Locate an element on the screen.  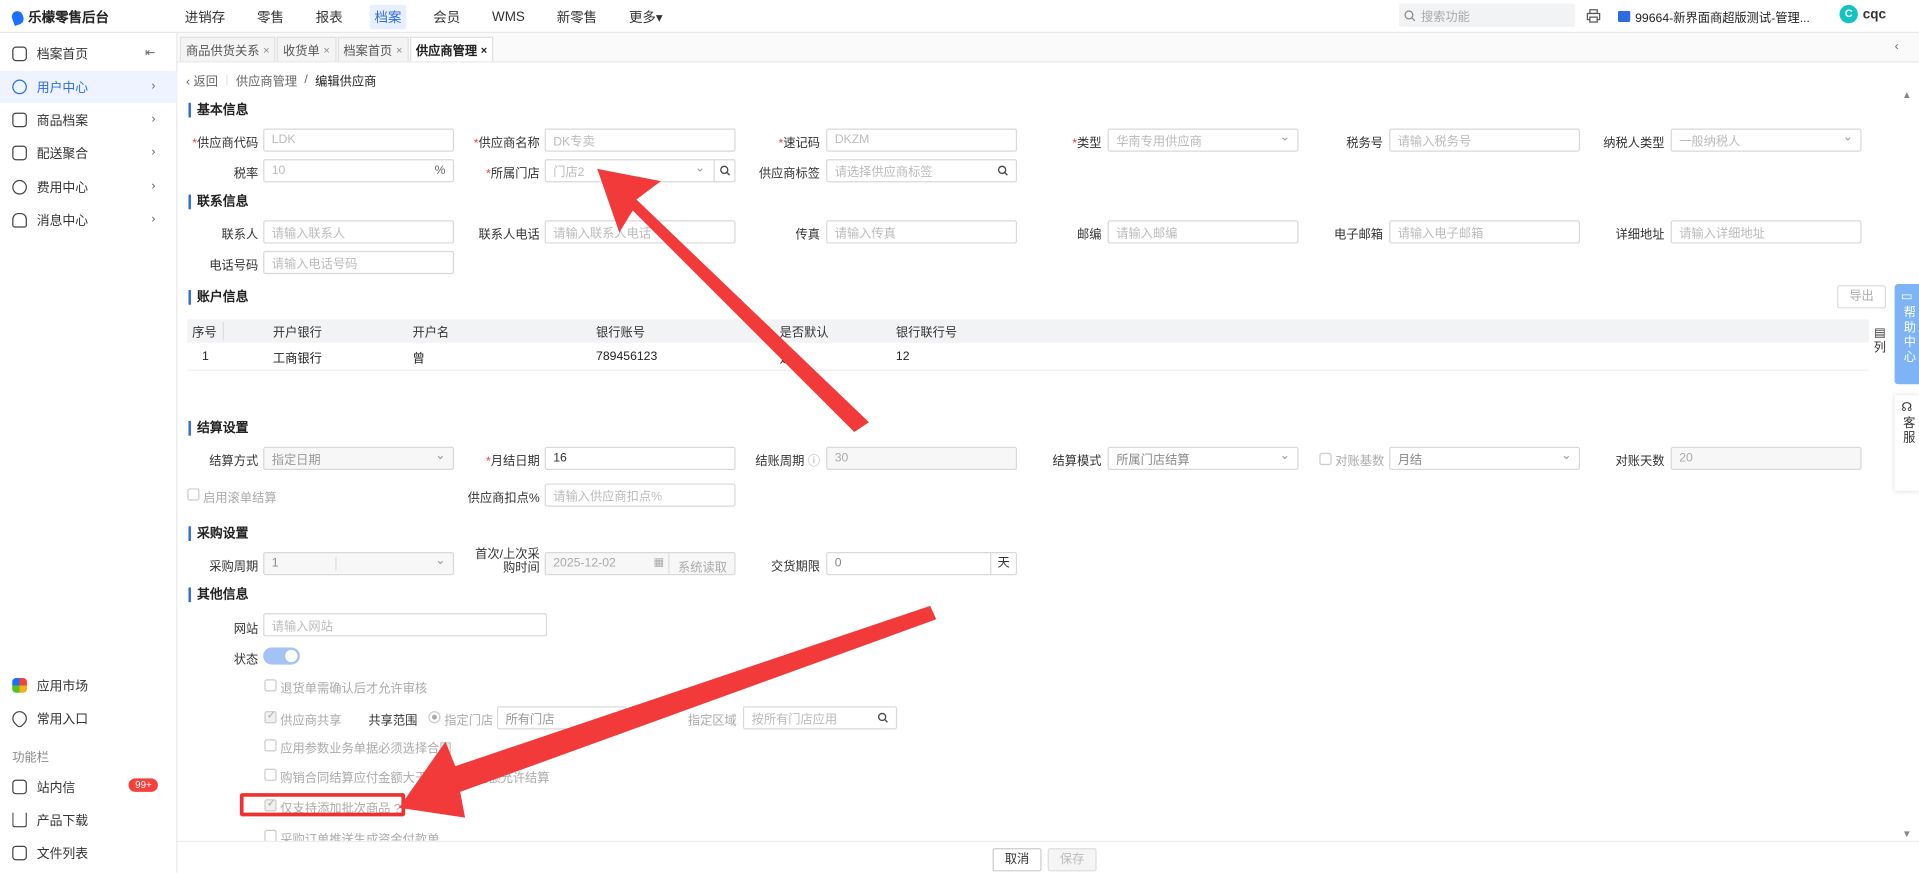
radio-store-label: 指定门店 is located at coordinates (469, 721).